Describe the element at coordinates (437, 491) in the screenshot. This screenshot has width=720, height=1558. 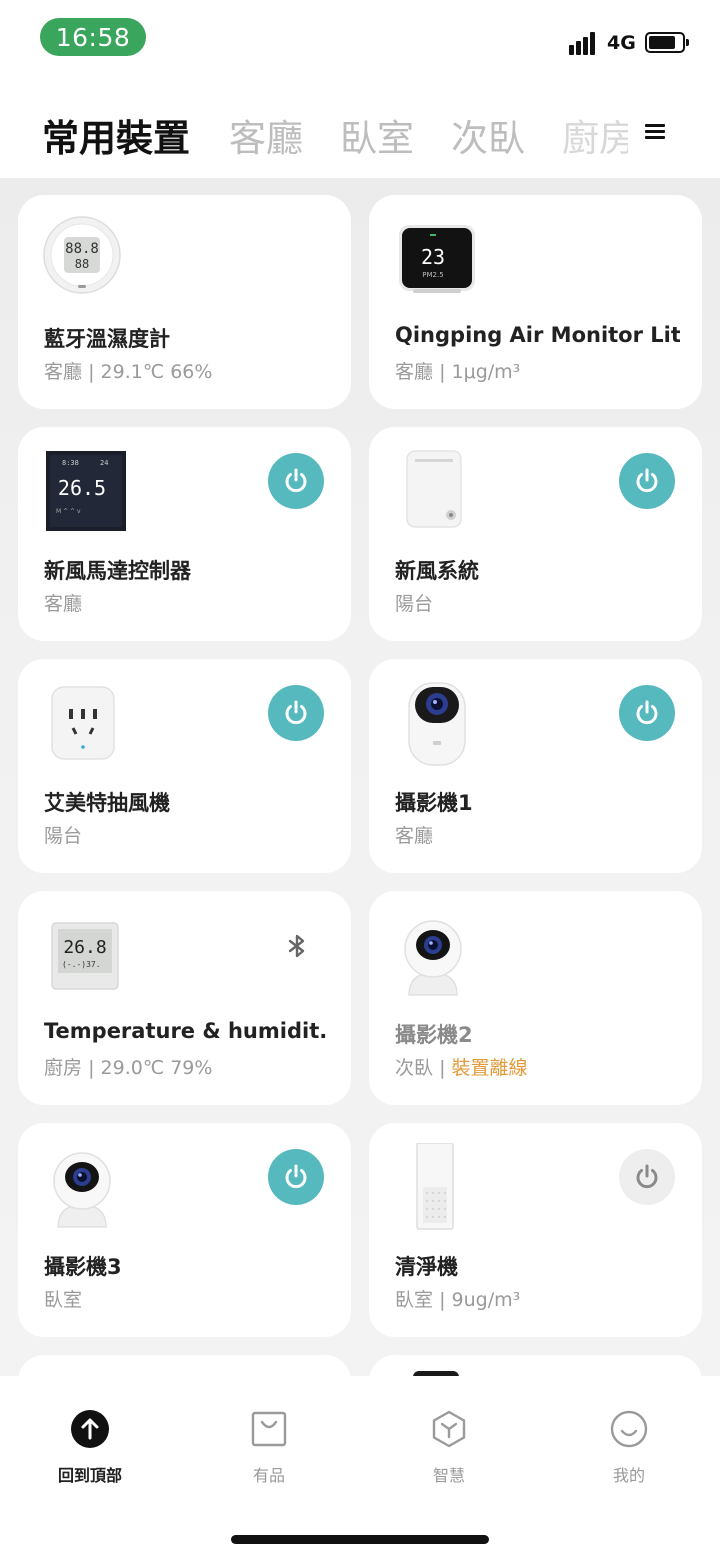
I see `fresh-air-unit-icon` at that location.